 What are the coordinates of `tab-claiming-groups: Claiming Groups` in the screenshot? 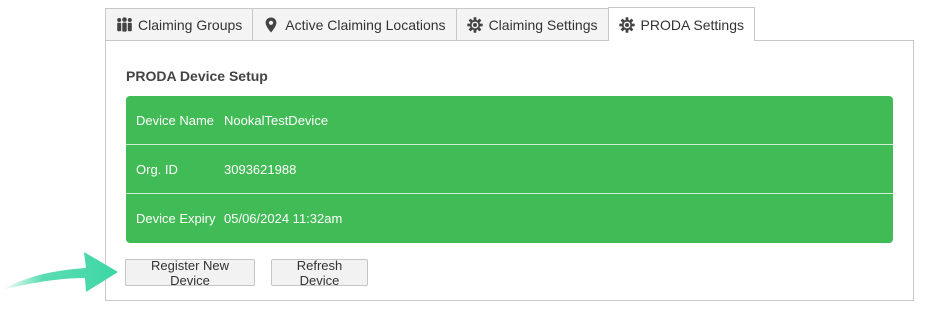 It's located at (179, 24).